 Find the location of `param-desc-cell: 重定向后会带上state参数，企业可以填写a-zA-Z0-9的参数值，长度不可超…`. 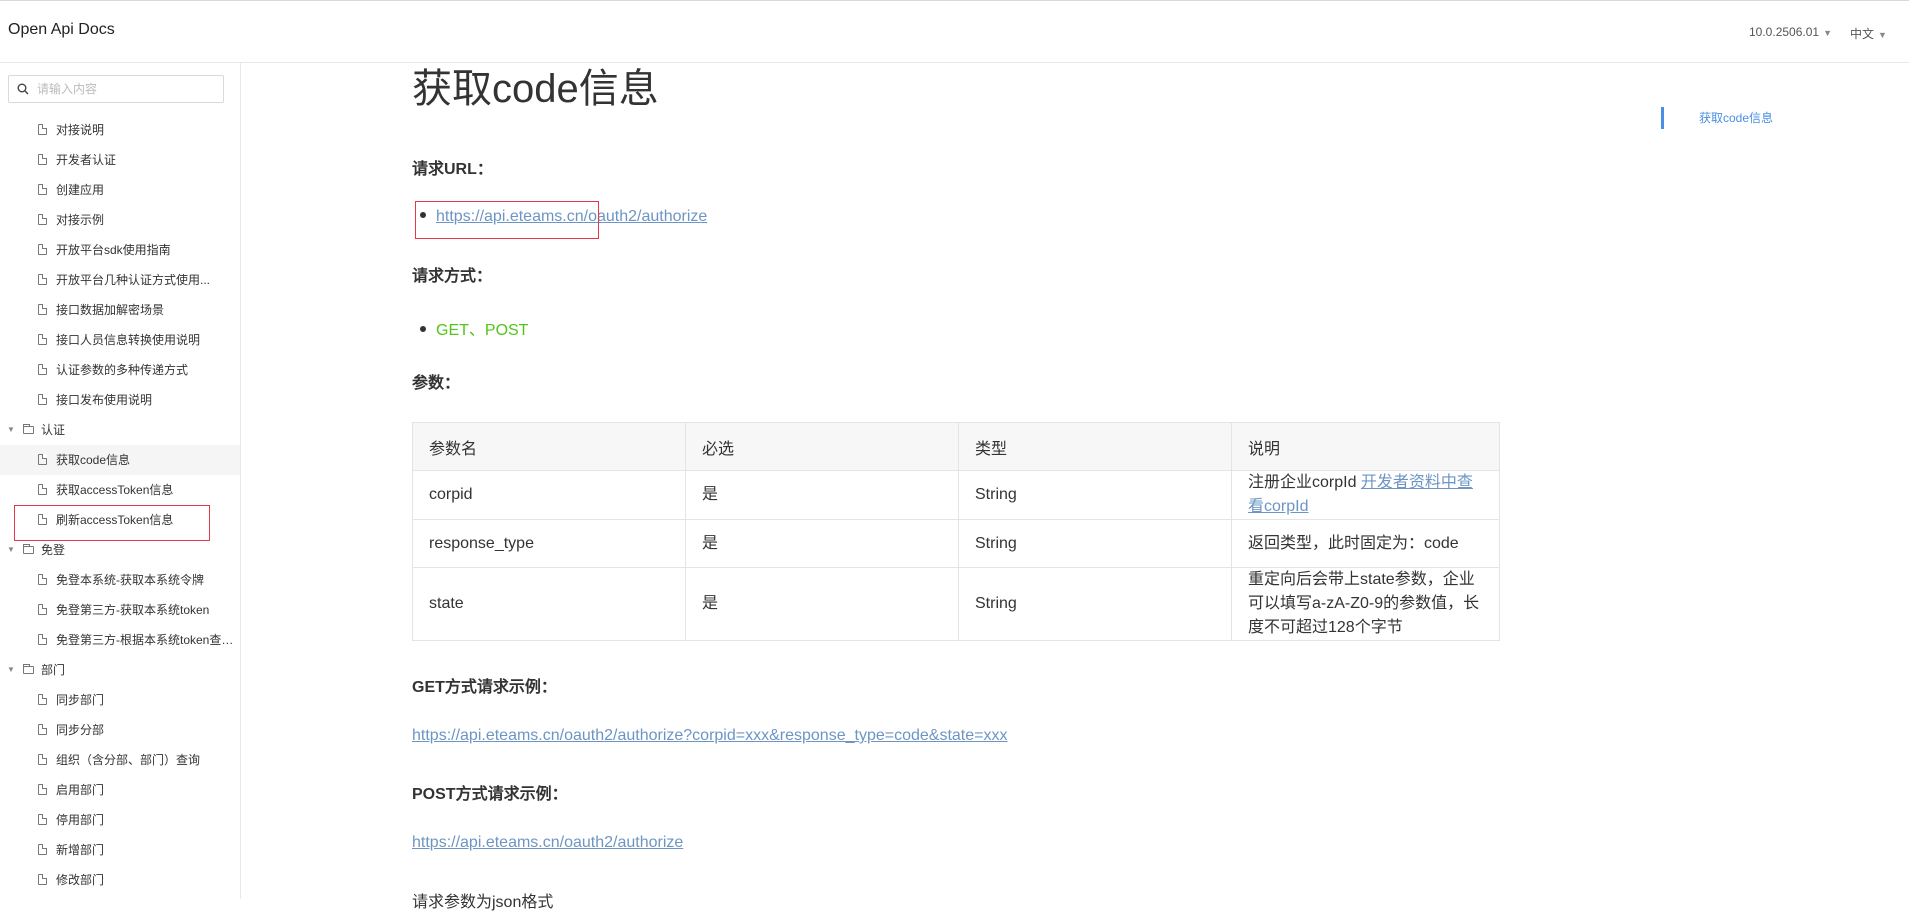

param-desc-cell: 重定向后会带上state参数，企业可以填写a-zA-Z0-9的参数值，长度不可超… is located at coordinates (1365, 604).